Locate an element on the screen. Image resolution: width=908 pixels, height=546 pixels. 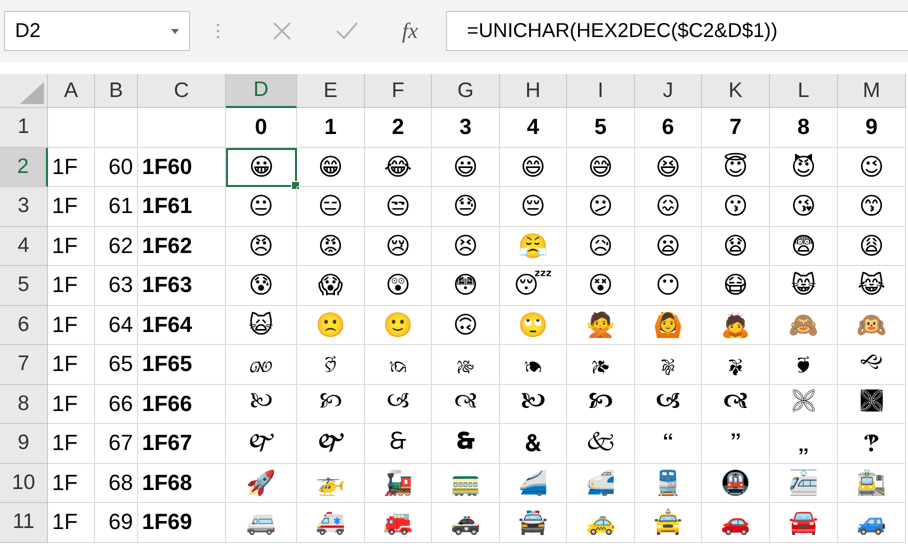
empty-cell is located at coordinates (116, 128).